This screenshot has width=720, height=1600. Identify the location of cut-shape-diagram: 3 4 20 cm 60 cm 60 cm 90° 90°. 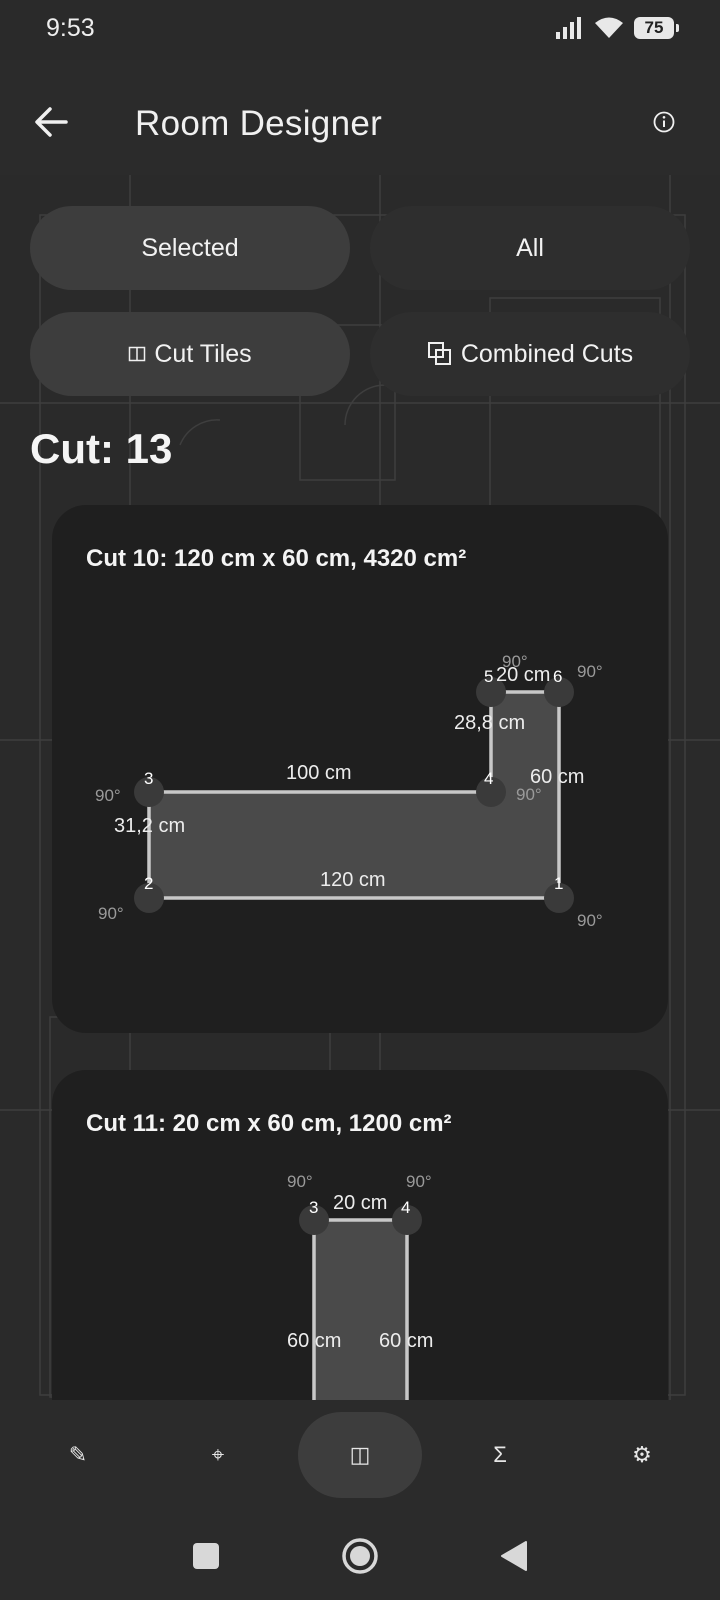
(360, 1286).